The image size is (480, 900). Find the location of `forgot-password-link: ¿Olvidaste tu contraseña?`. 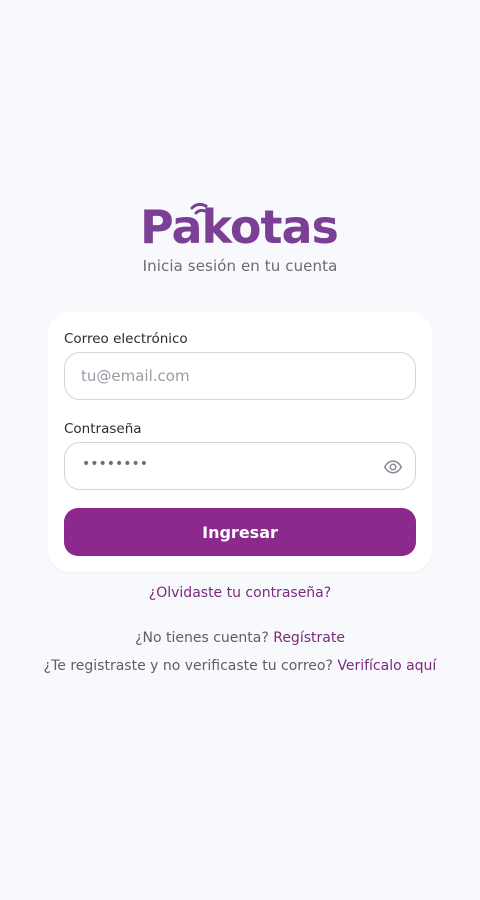

forgot-password-link: ¿Olvidaste tu contraseña? is located at coordinates (240, 593).